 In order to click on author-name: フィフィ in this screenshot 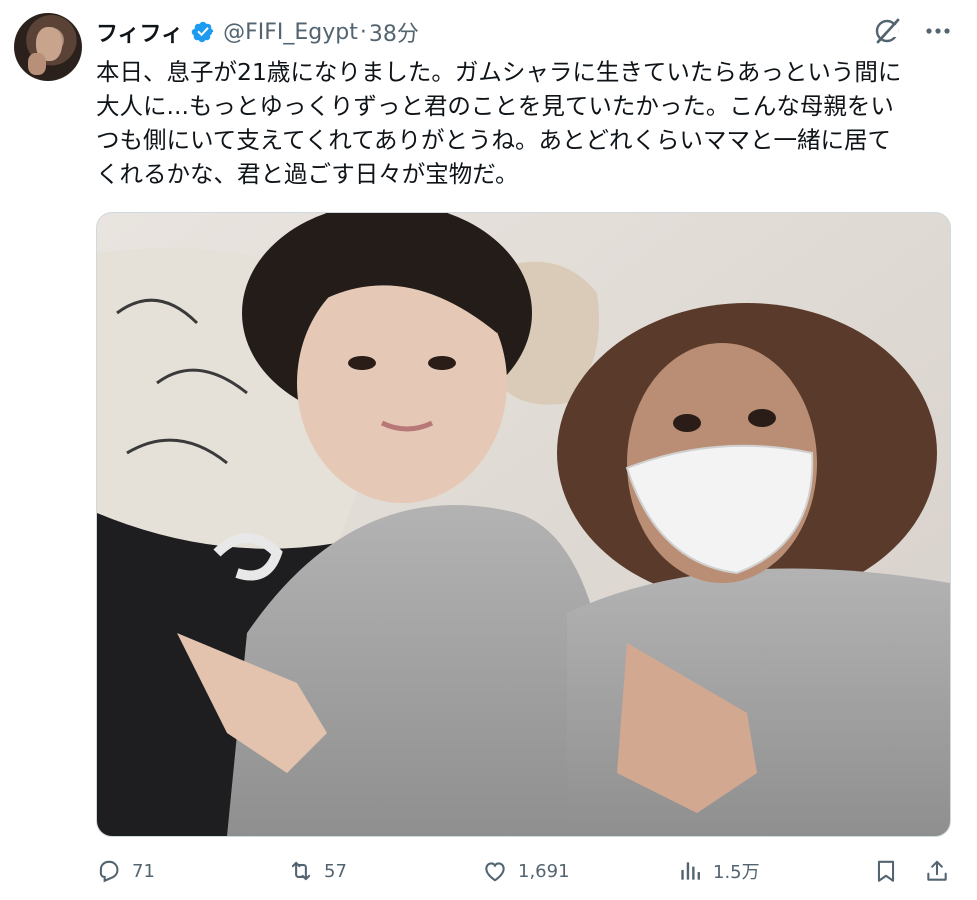, I will do `click(139, 32)`.